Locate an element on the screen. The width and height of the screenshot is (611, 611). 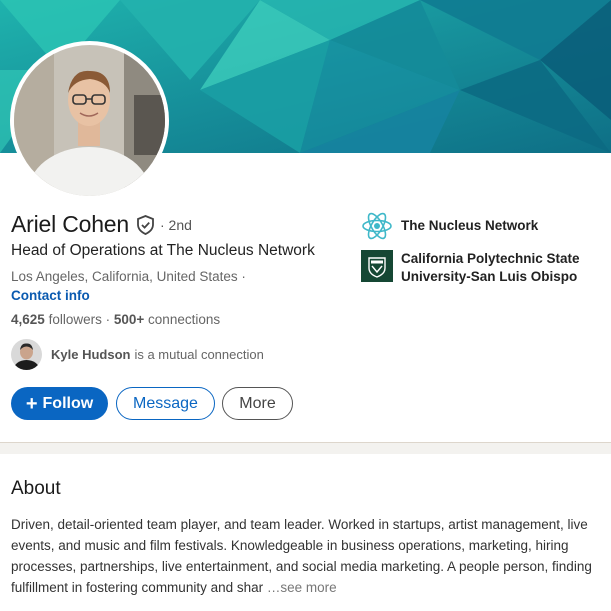
mutual-avatar is located at coordinates (26, 354).